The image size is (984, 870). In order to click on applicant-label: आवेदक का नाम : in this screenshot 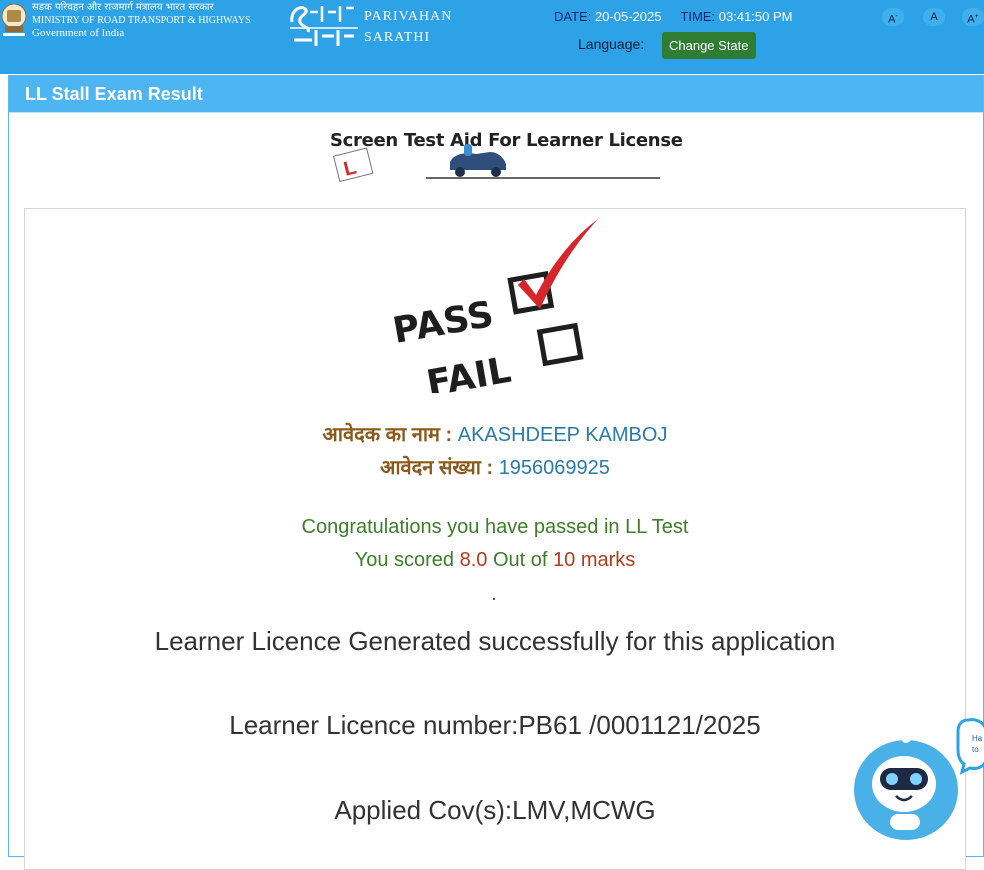, I will do `click(387, 435)`.